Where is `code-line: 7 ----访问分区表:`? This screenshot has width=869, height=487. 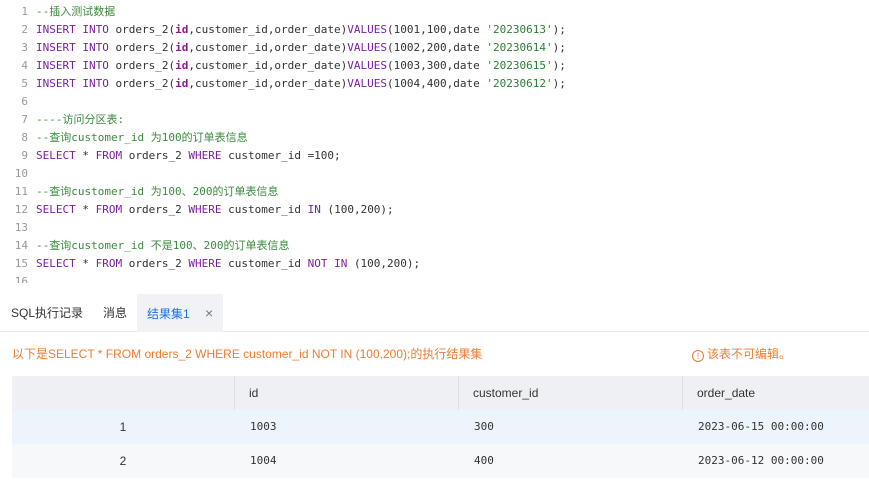 code-line: 7 ----访问分区表: is located at coordinates (434, 120).